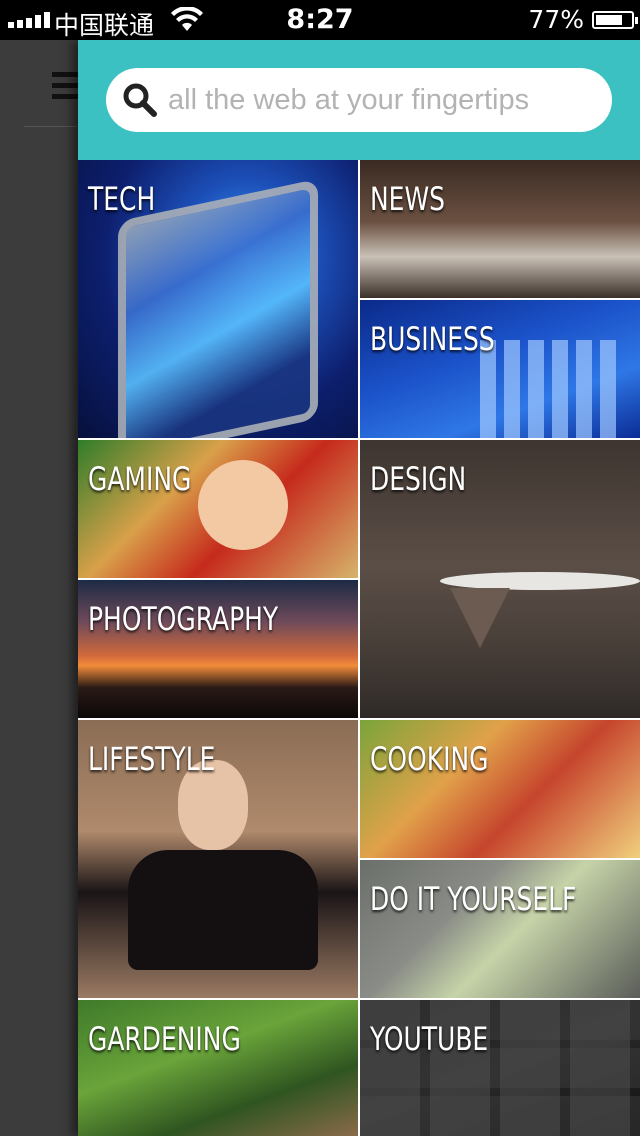 This screenshot has width=640, height=1136. What do you see at coordinates (383, 100) in the screenshot?
I see `search-input` at bounding box center [383, 100].